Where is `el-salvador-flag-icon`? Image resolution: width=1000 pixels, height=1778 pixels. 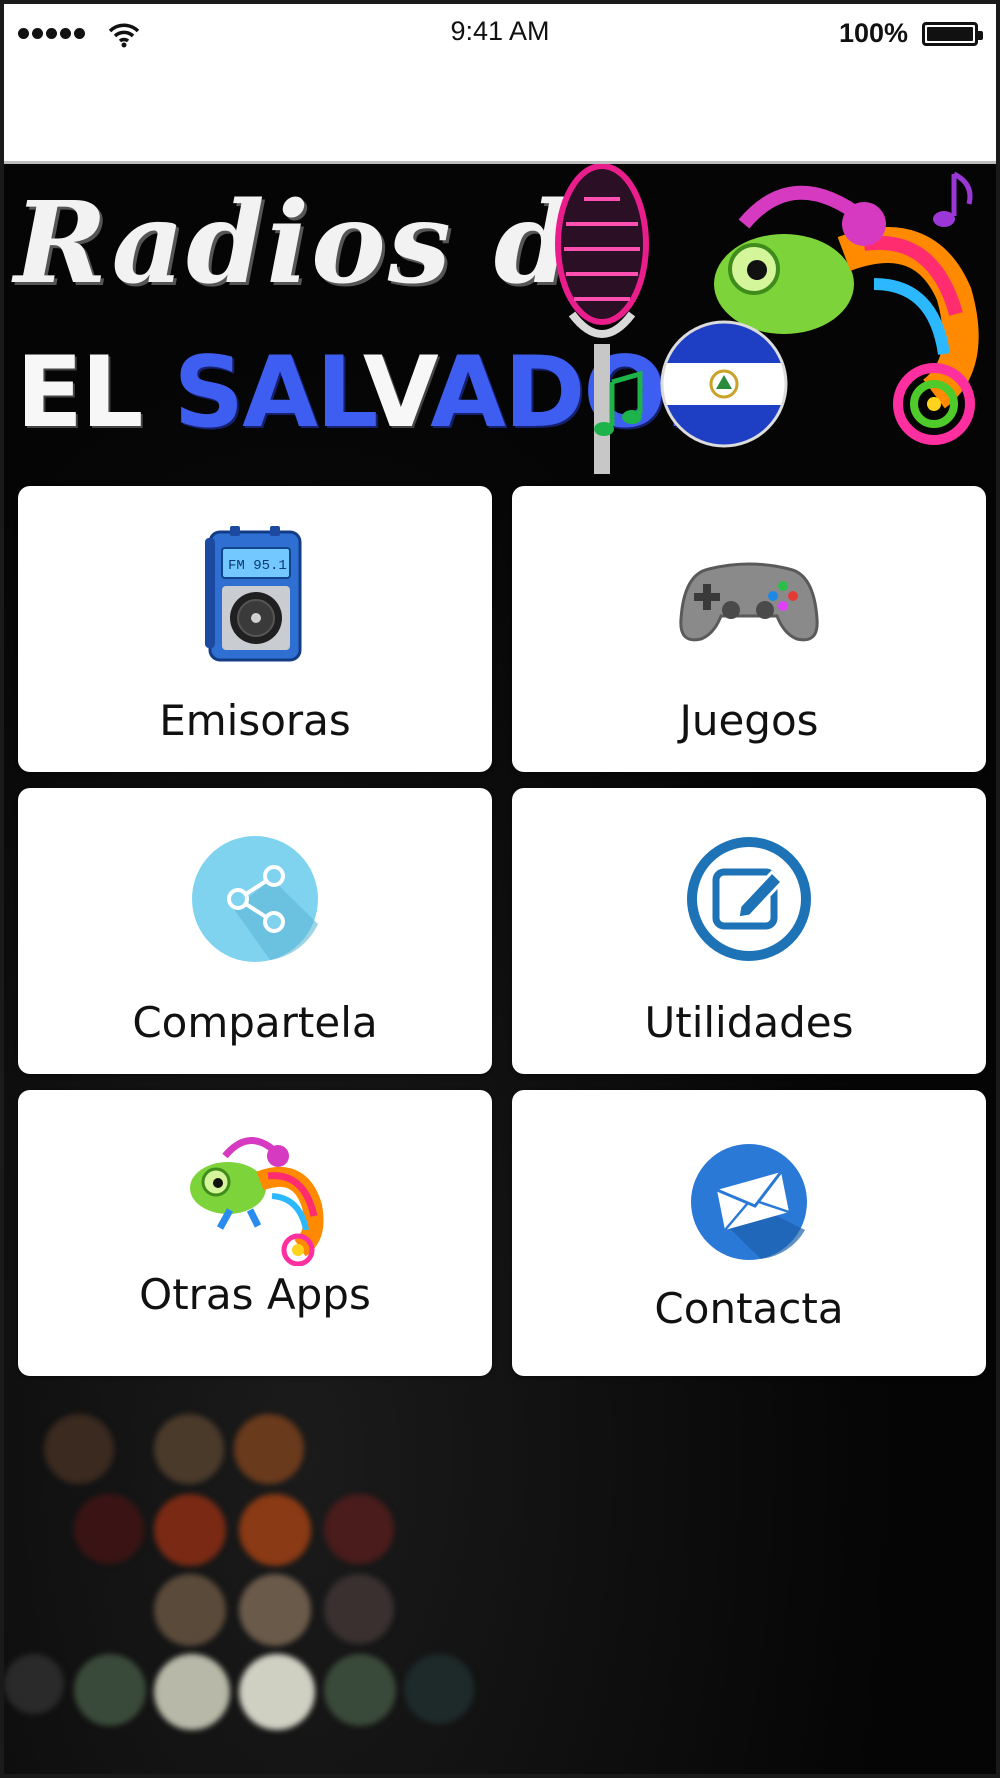
el-salvador-flag-icon is located at coordinates (724, 384).